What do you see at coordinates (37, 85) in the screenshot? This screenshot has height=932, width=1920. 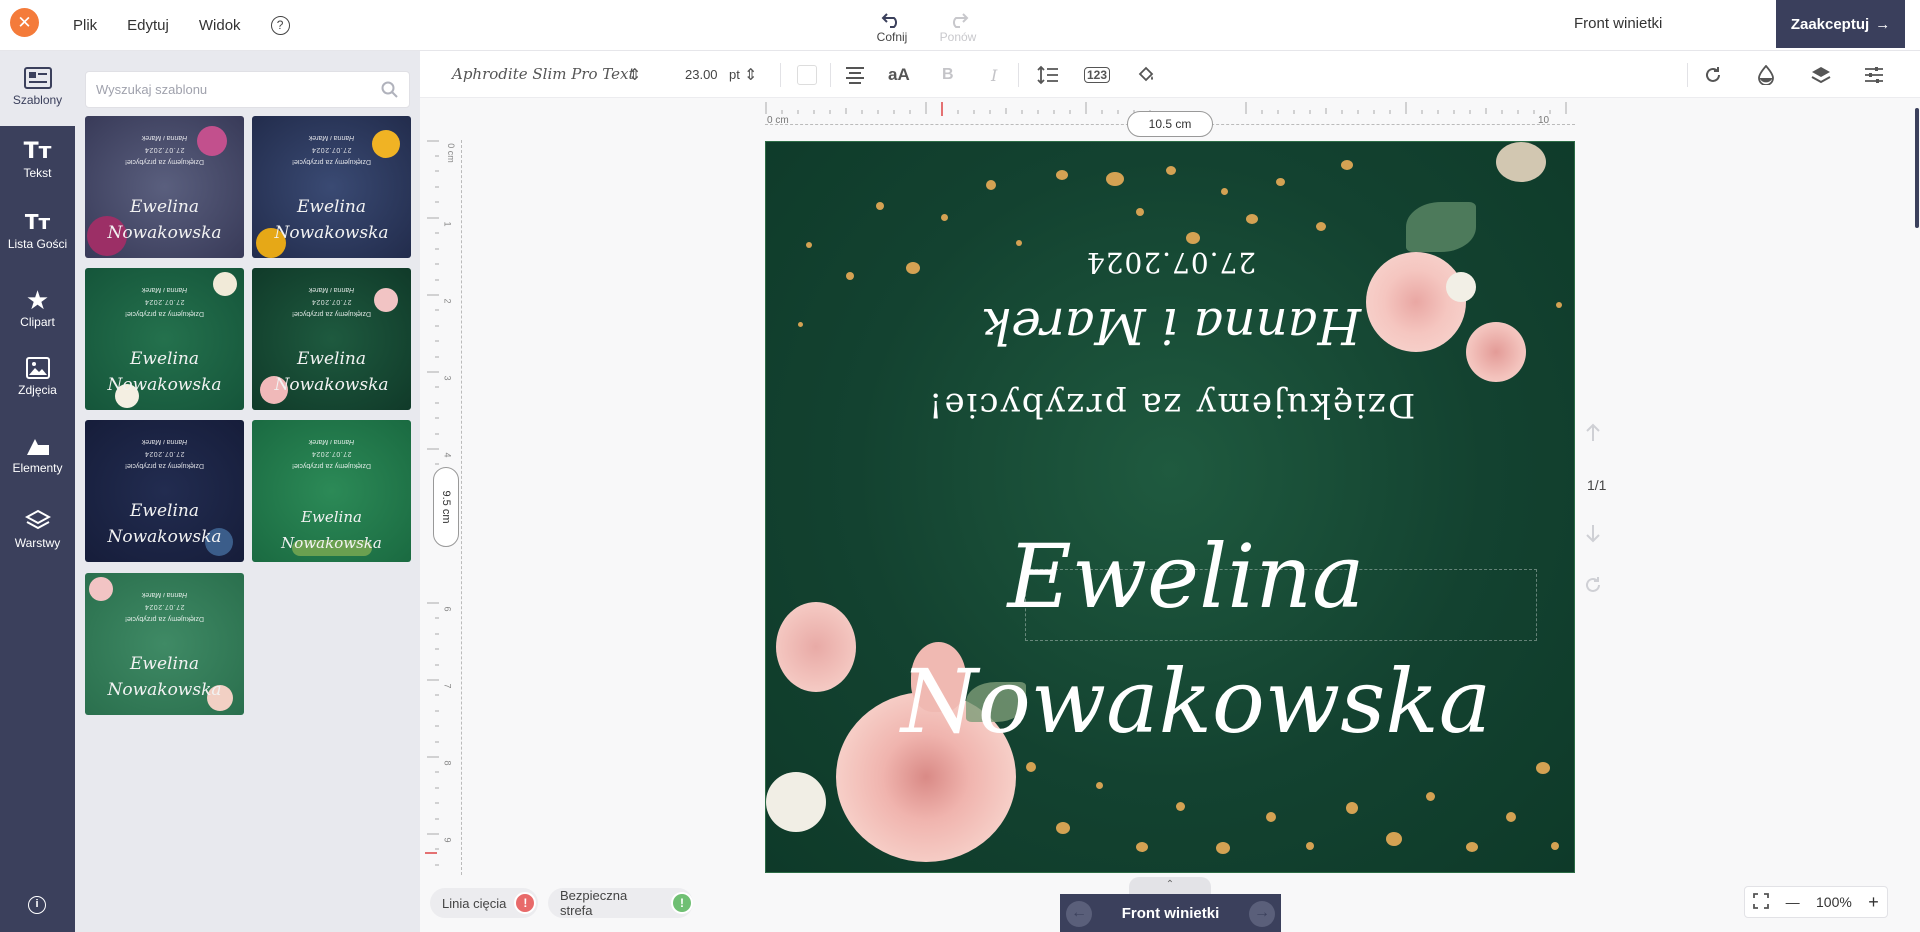 I see `sidebar-item-templates: Szablony` at bounding box center [37, 85].